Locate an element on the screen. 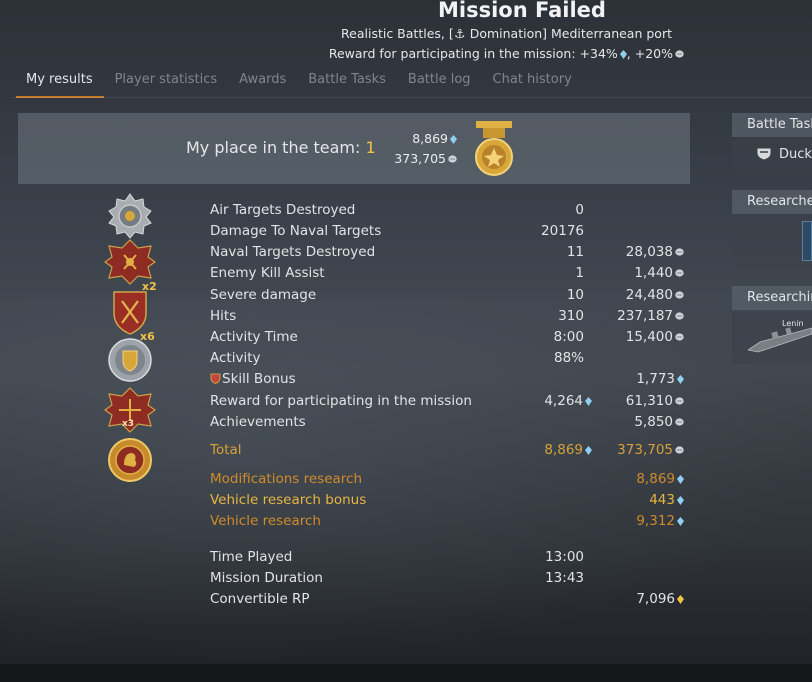 This screenshot has width=812, height=682. mission-result-title: Mission Failed is located at coordinates (522, 11).